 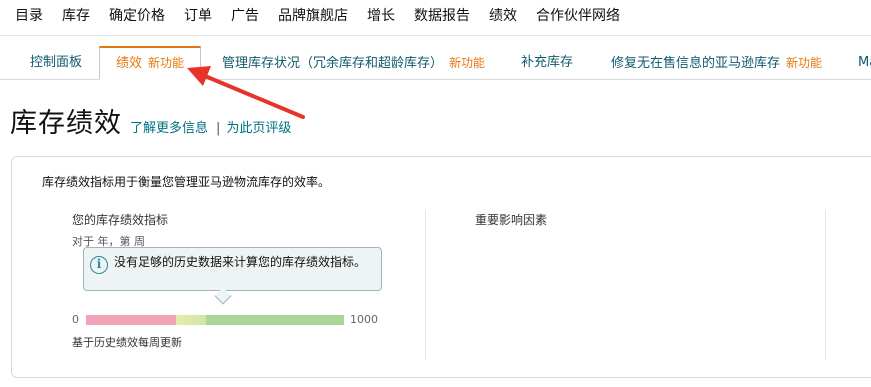 What do you see at coordinates (381, 15) in the screenshot?
I see `nav-growth: 增长` at bounding box center [381, 15].